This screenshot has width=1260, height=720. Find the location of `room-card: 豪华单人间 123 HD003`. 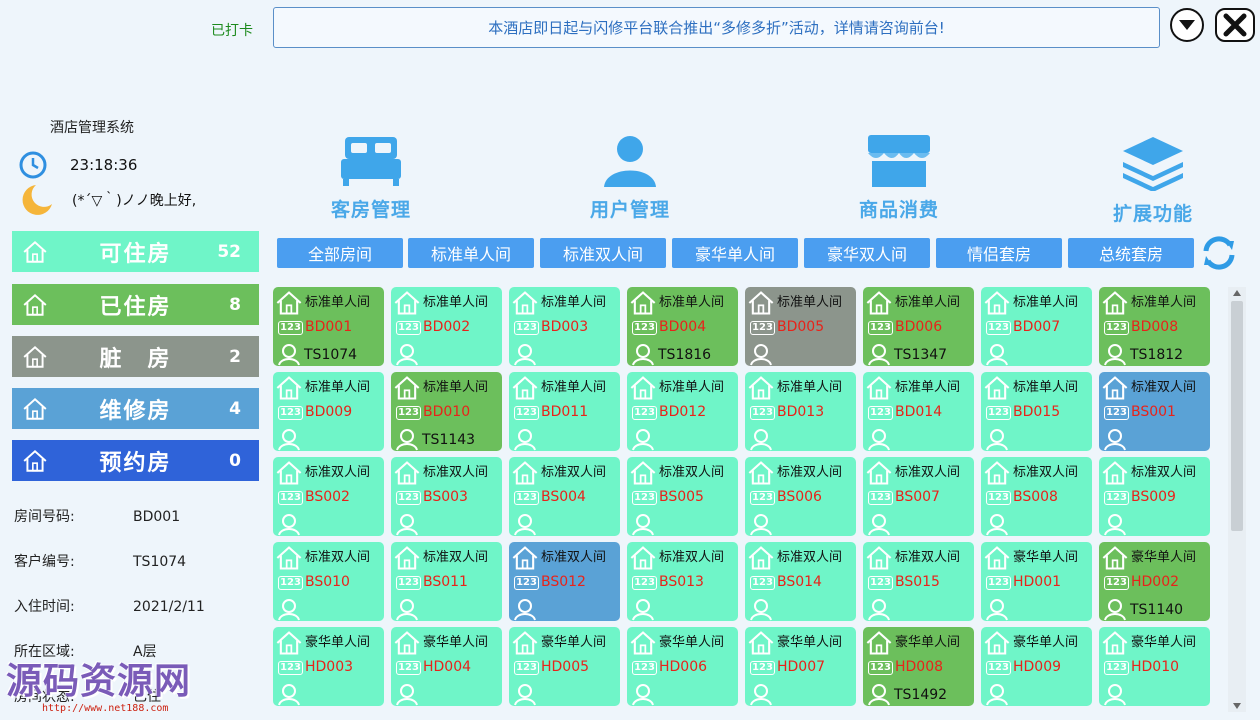

room-card: 豪华单人间 123 HD003 is located at coordinates (328, 666).